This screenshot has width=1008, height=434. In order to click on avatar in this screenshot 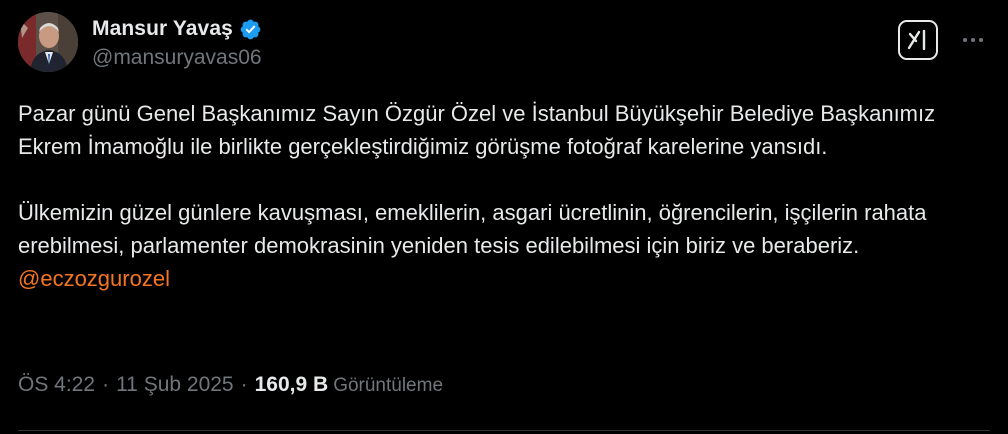, I will do `click(48, 42)`.